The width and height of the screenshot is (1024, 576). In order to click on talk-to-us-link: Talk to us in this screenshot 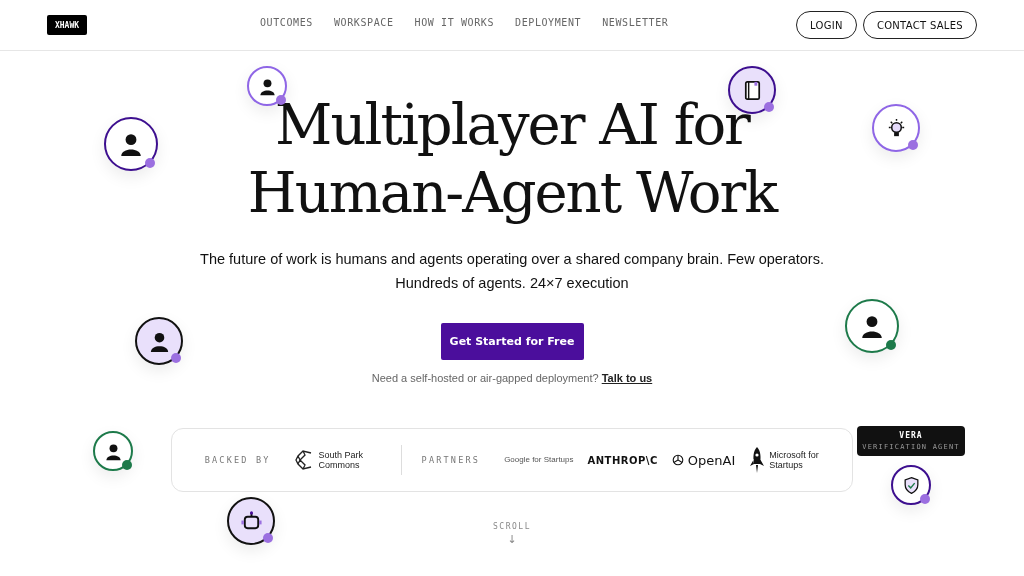, I will do `click(627, 378)`.